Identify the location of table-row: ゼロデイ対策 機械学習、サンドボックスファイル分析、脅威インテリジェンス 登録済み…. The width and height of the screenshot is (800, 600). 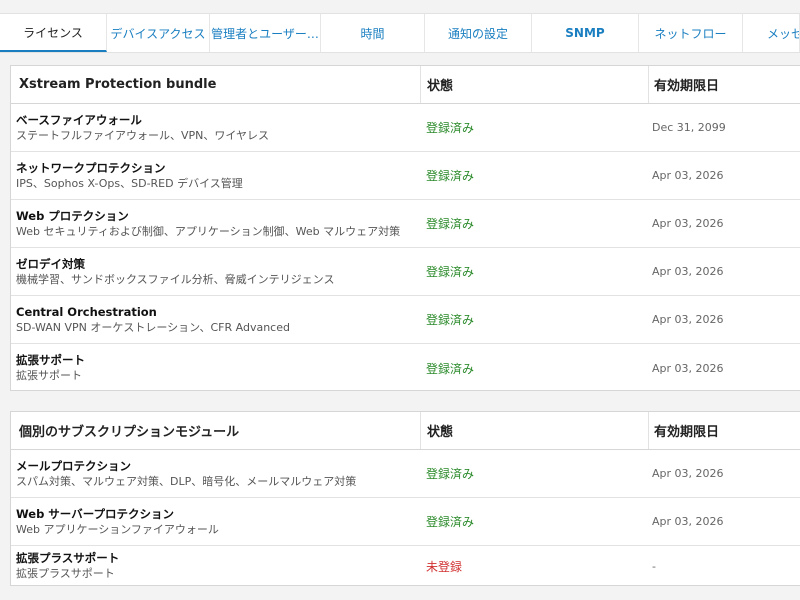
(405, 272).